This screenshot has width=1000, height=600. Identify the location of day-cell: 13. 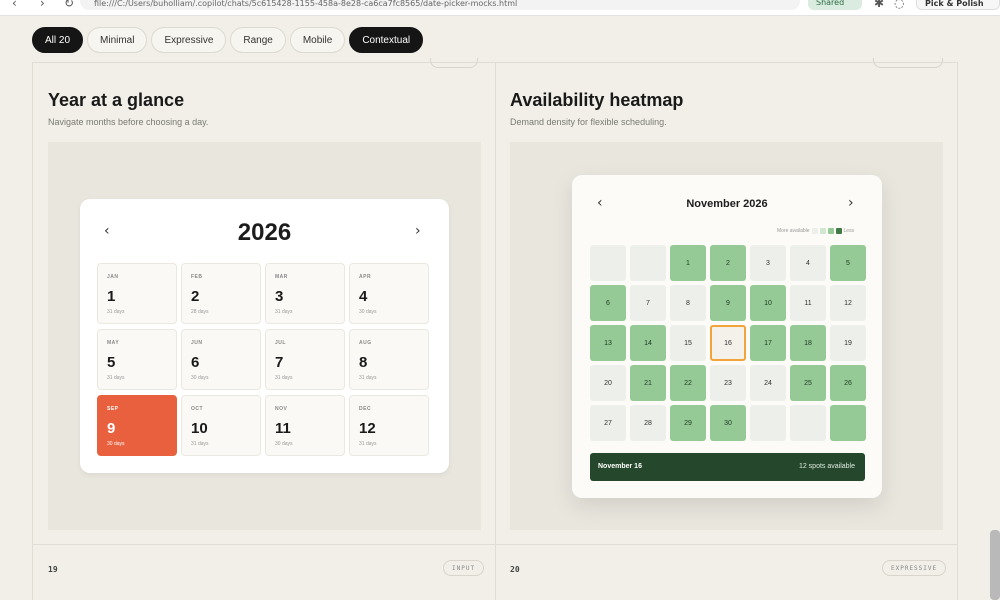
(608, 343).